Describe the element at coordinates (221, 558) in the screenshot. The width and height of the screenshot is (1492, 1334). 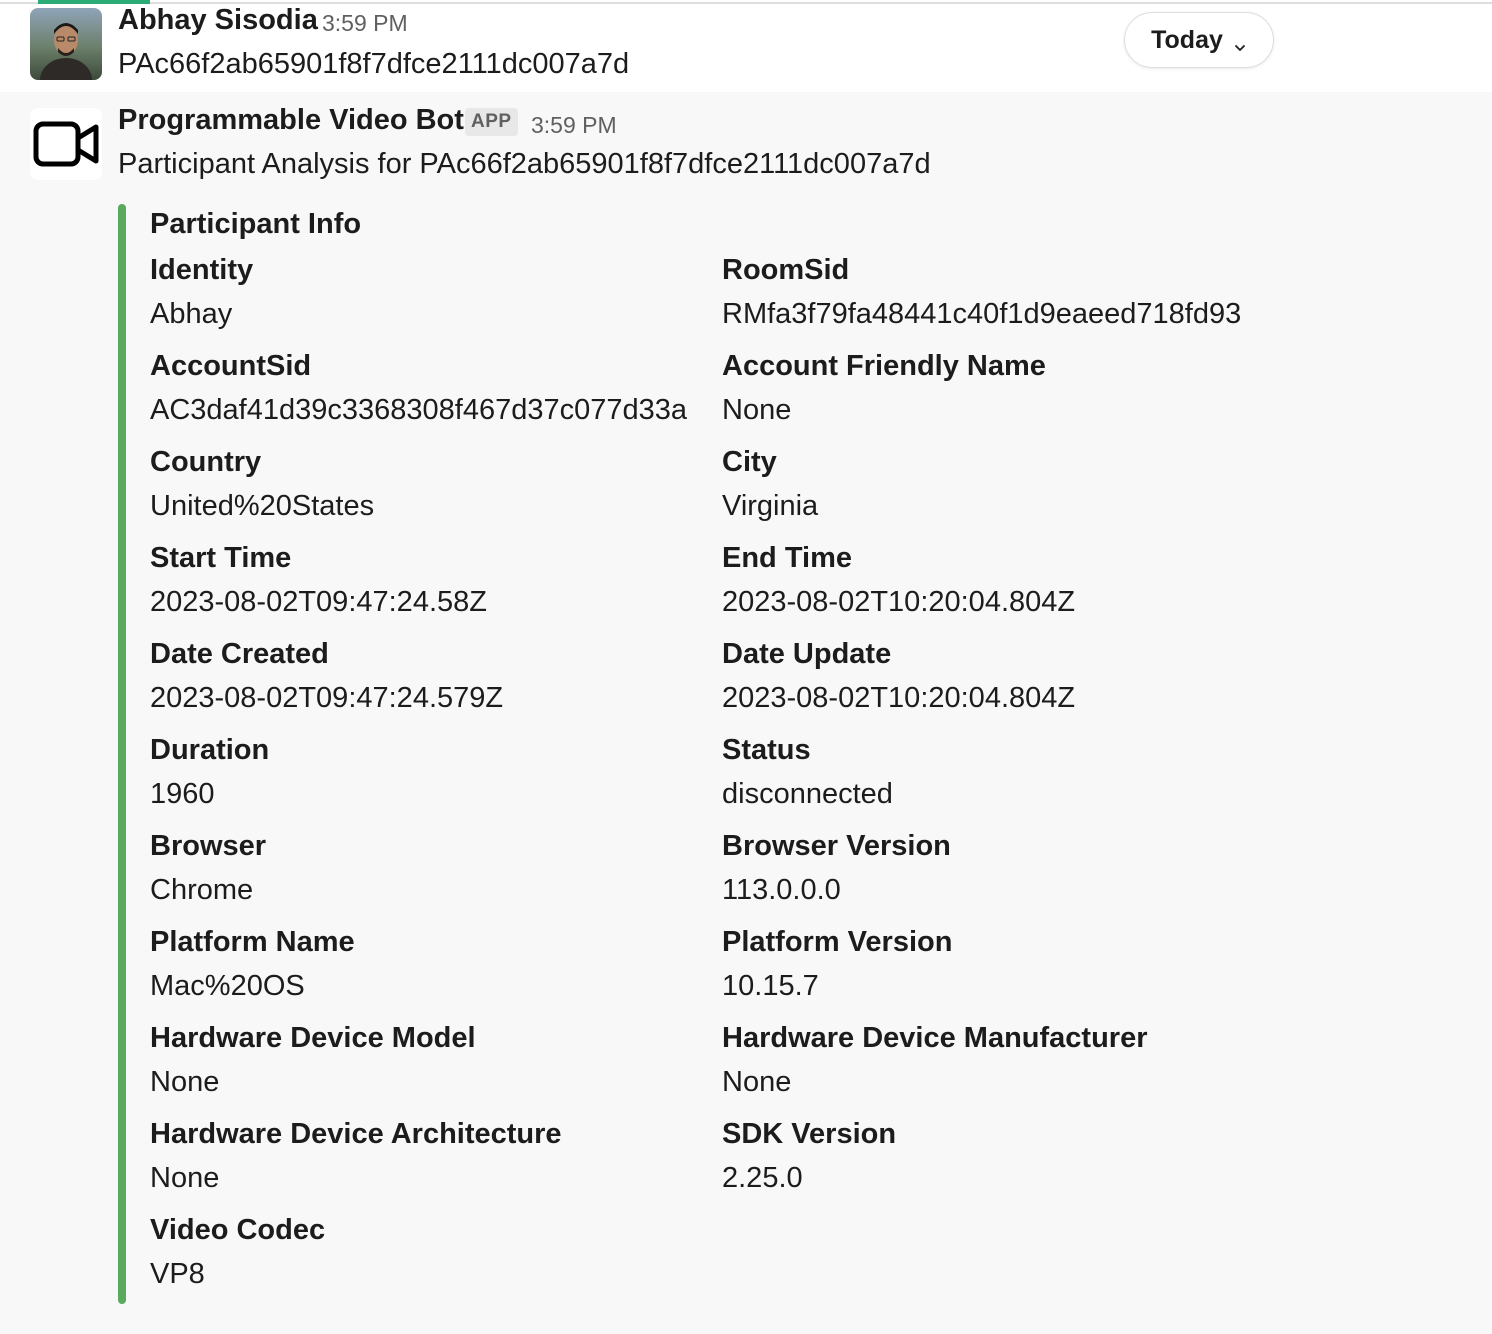
I see `field-label: Start Time` at that location.